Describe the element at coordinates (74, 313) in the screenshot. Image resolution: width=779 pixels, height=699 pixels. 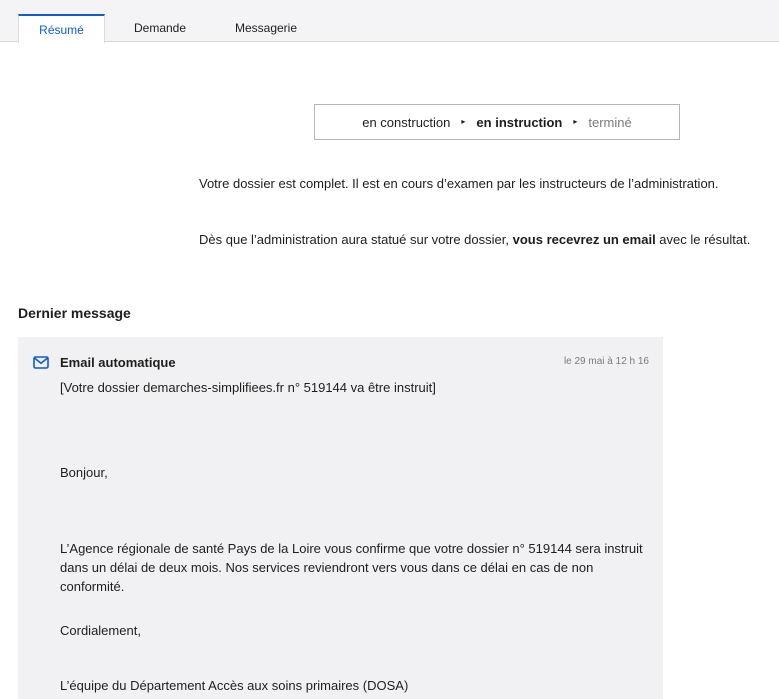
I see `last-message-title: Dernier message` at that location.